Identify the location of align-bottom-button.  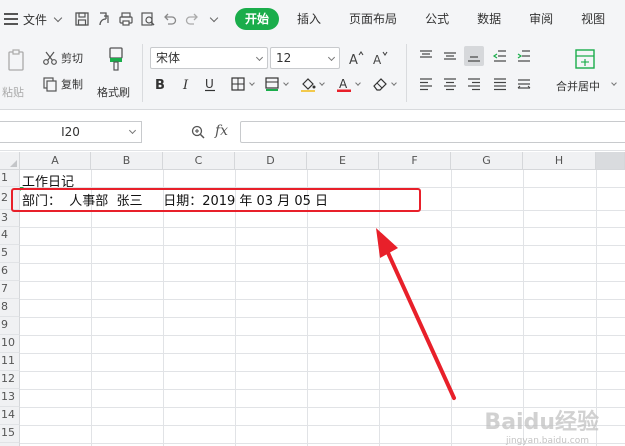
(474, 56).